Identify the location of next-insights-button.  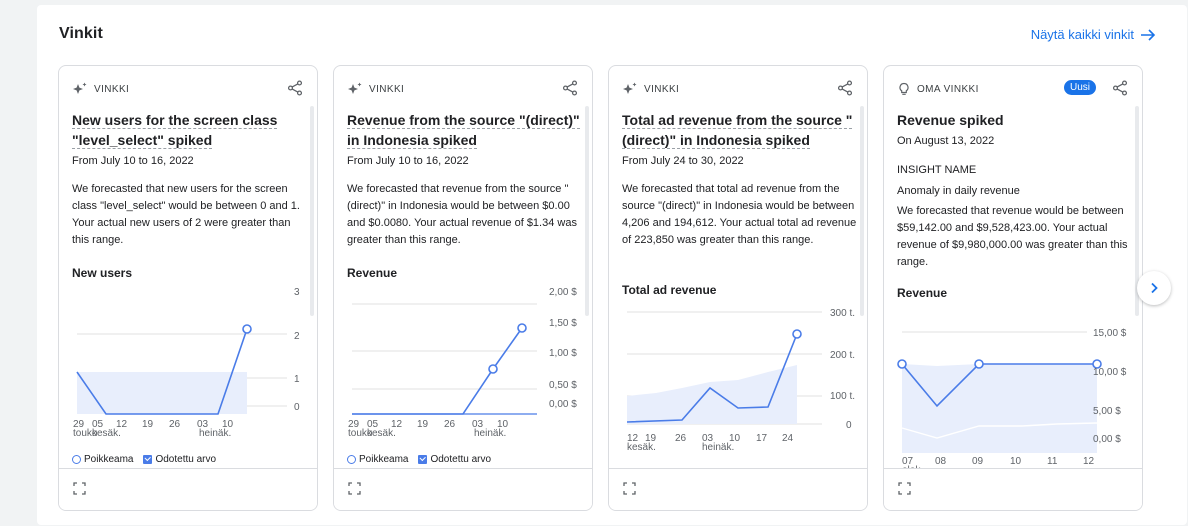
(1154, 288).